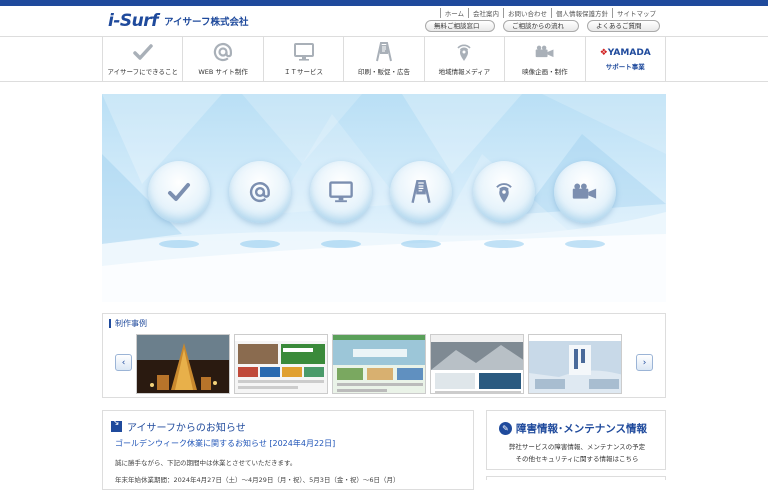 The width and height of the screenshot is (768, 490). Describe the element at coordinates (128, 323) in the screenshot. I see `works-title: 制作事例` at that location.